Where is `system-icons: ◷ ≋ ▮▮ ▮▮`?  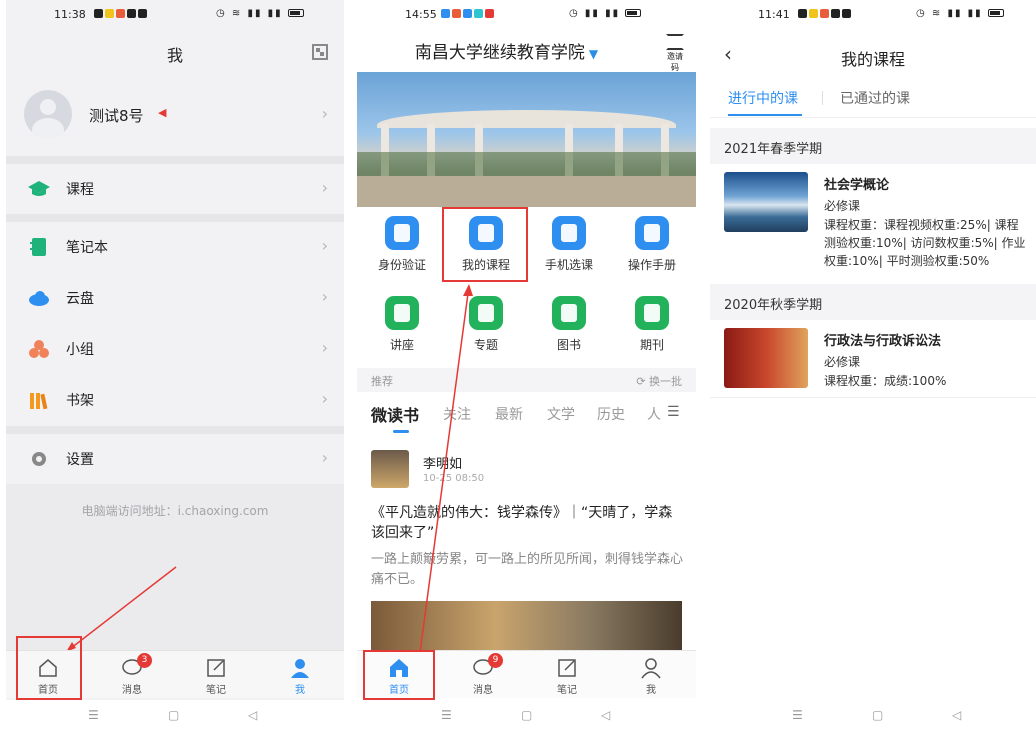 system-icons: ◷ ≋ ▮▮ ▮▮ is located at coordinates (960, 13).